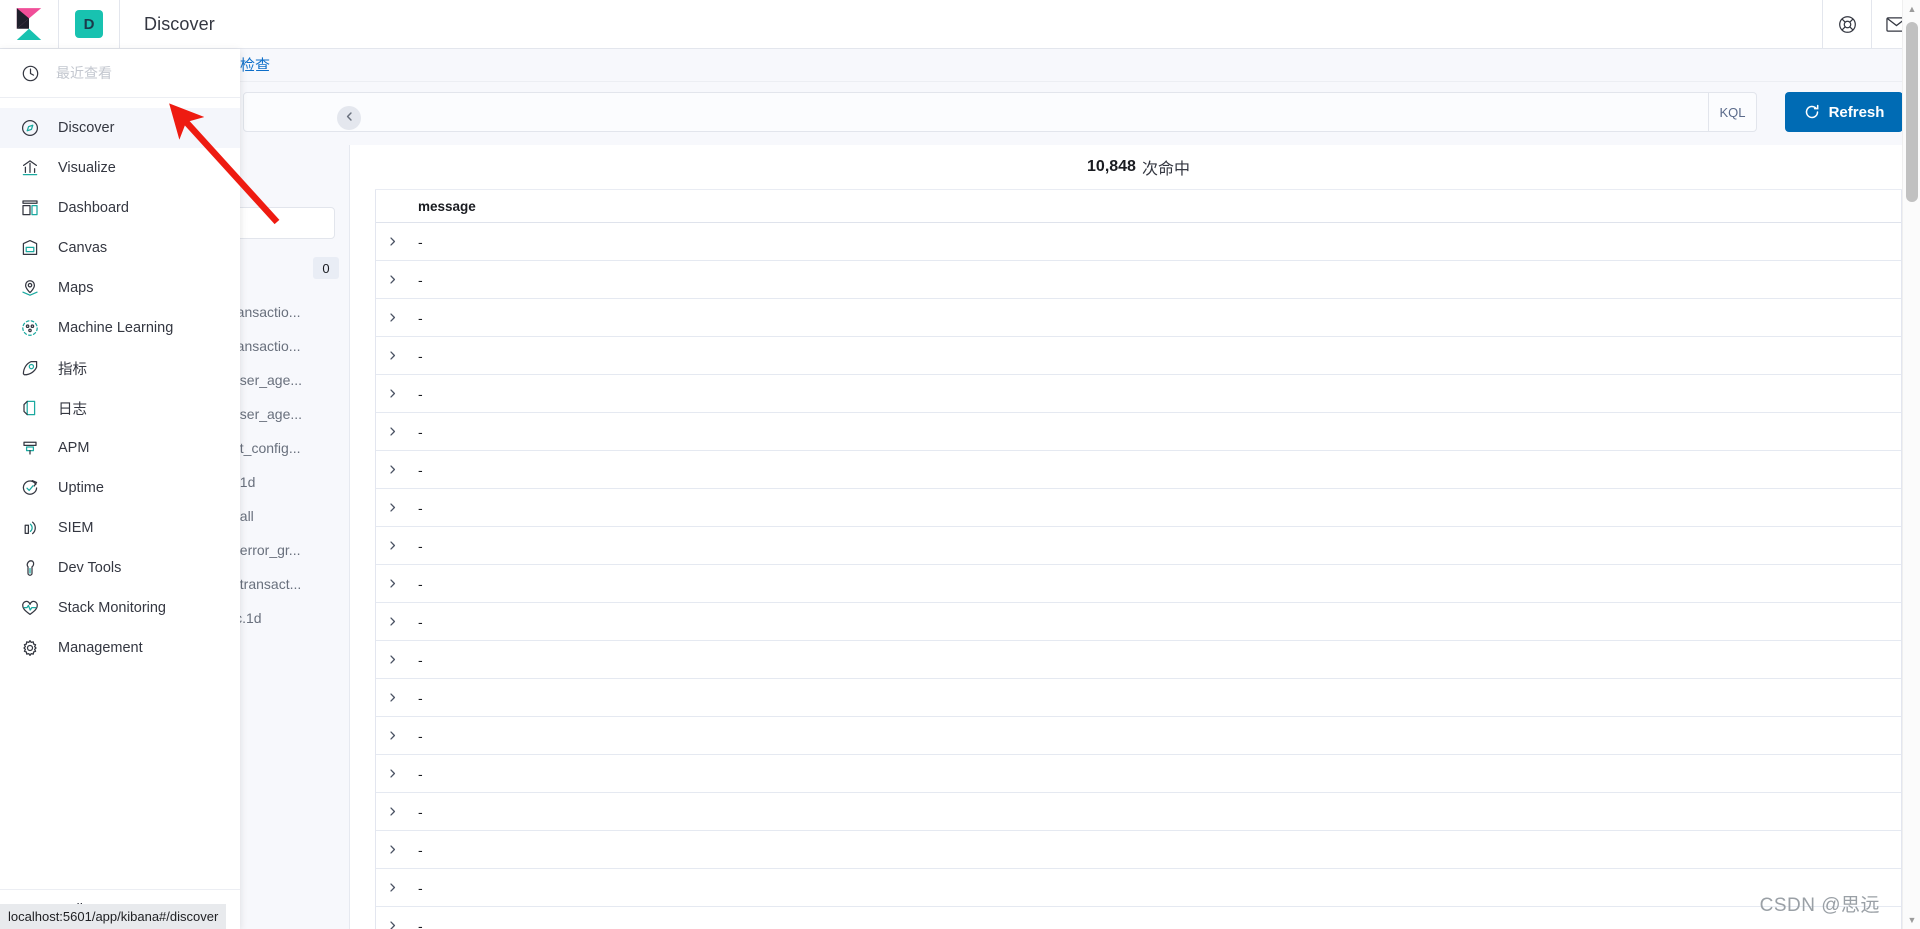 This screenshot has height=929, width=1920. Describe the element at coordinates (30, 568) in the screenshot. I see `dev-tools-wrench-icon` at that location.